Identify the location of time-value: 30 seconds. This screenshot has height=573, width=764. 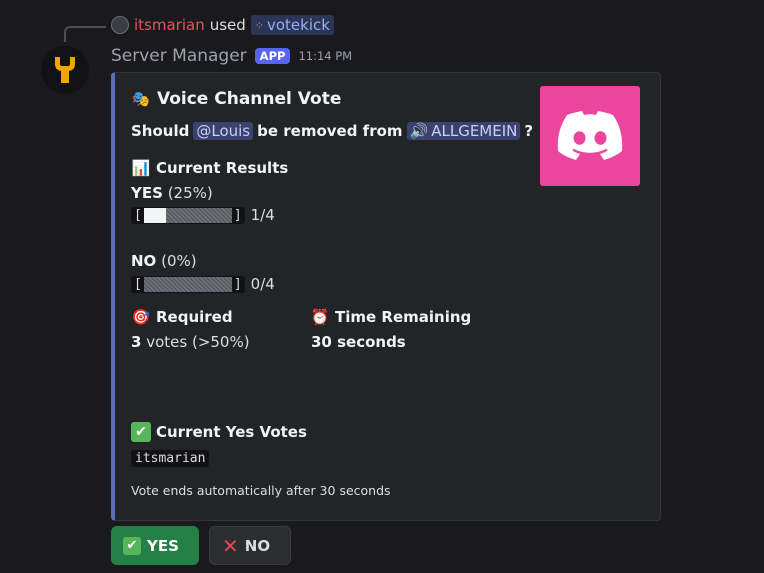
(358, 342).